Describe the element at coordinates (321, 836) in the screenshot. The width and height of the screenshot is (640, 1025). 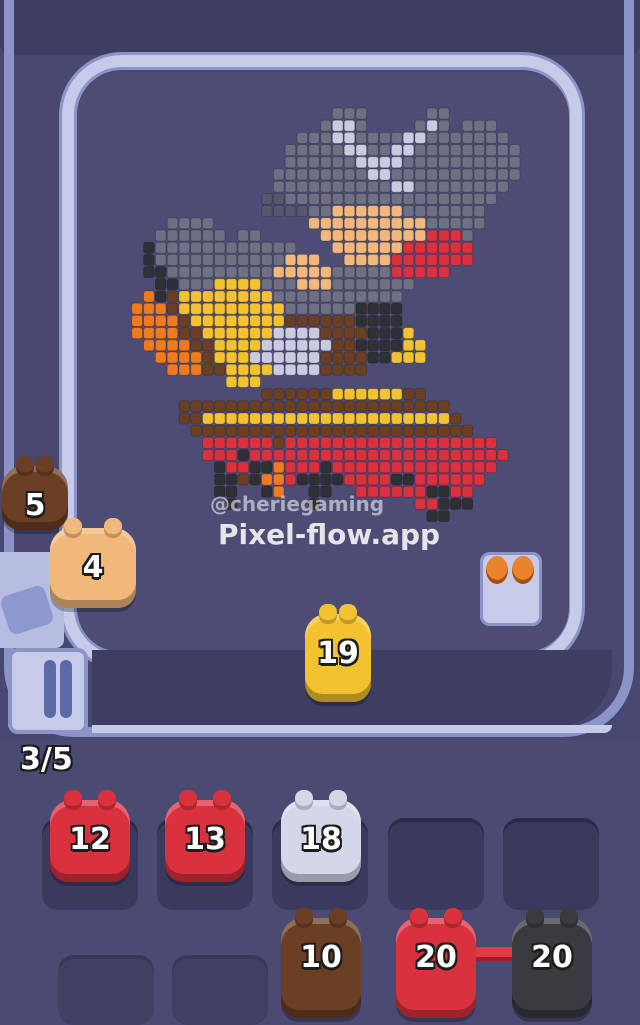
I see `shooter-white: 18` at that location.